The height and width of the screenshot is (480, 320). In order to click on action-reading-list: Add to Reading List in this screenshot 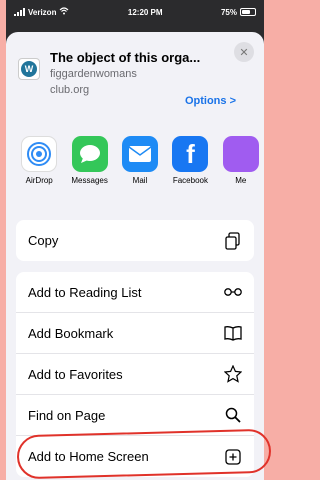, I will do `click(135, 292)`.